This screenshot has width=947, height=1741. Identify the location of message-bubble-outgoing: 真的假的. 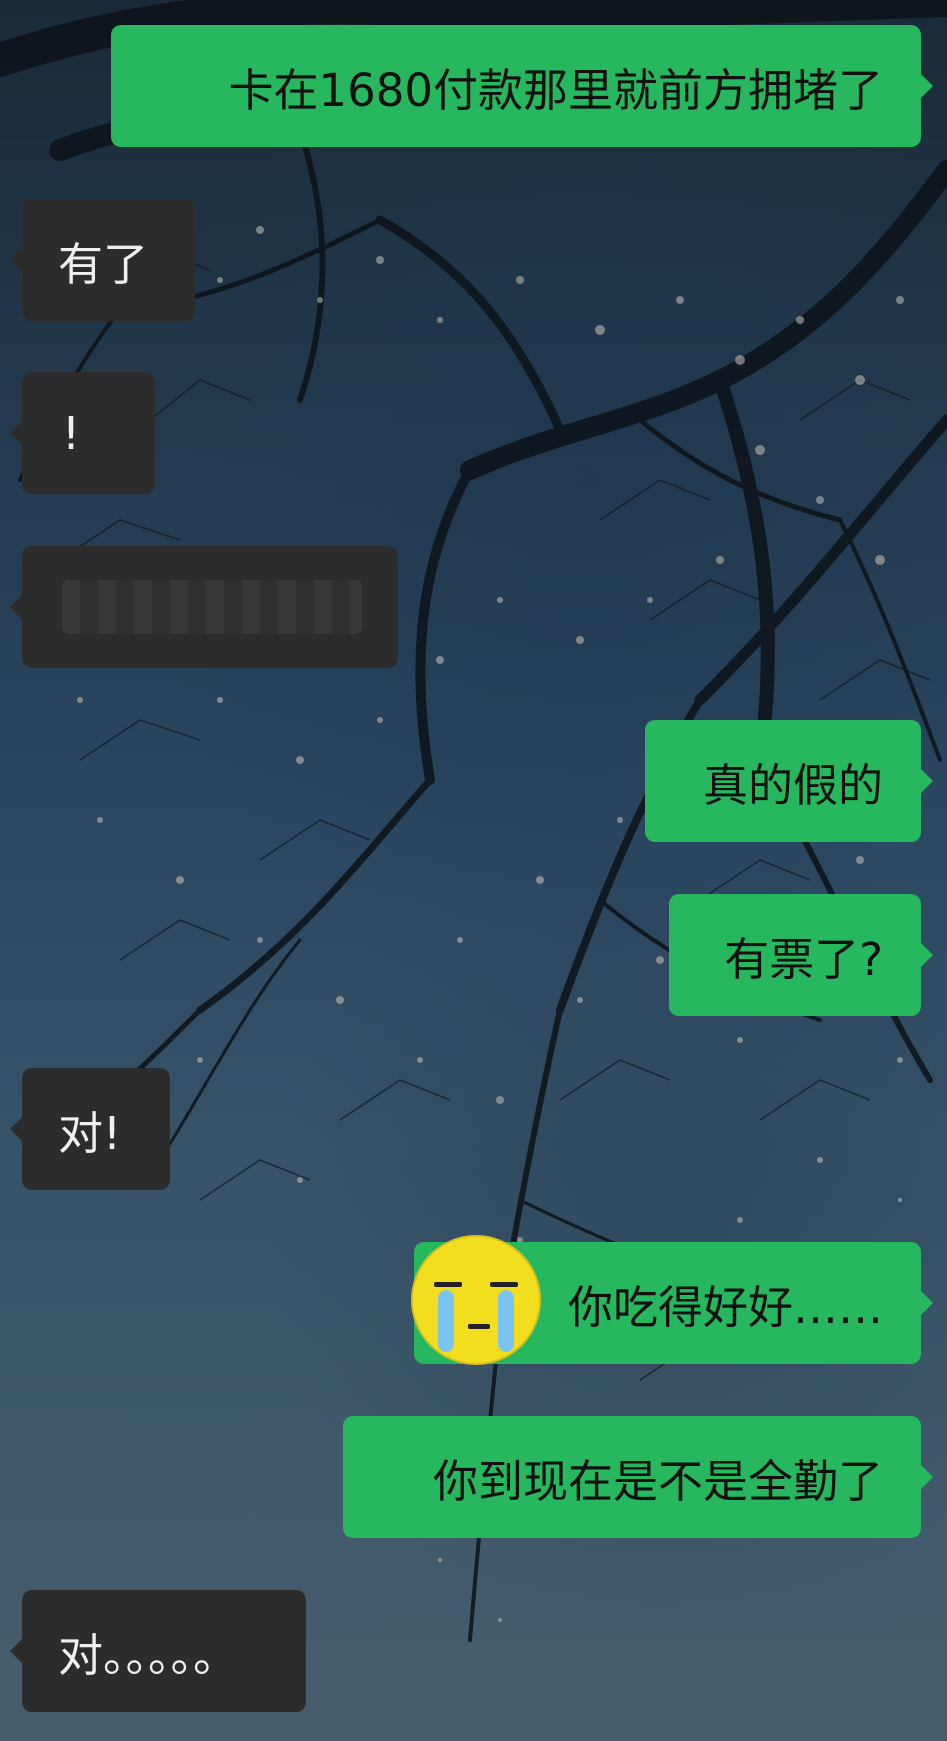
(789, 781).